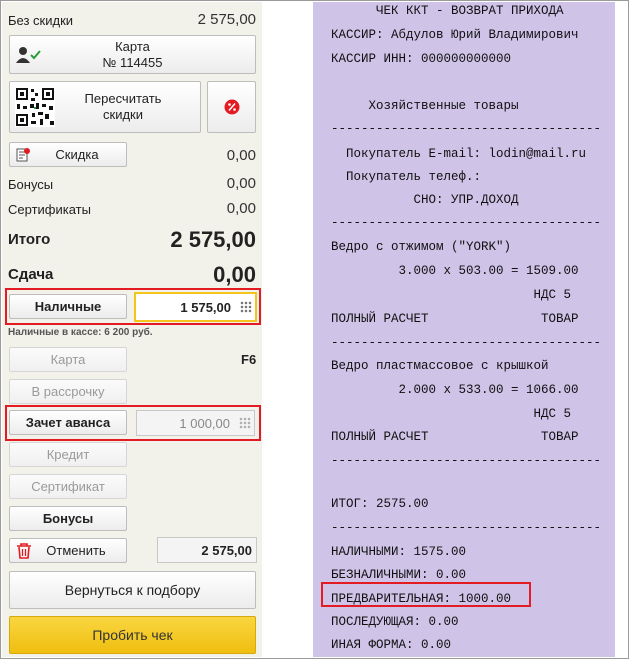 This screenshot has width=629, height=659. What do you see at coordinates (80, 332) in the screenshot?
I see `cash-in-register-note: Наличные в кассе: 6 200 руб.` at bounding box center [80, 332].